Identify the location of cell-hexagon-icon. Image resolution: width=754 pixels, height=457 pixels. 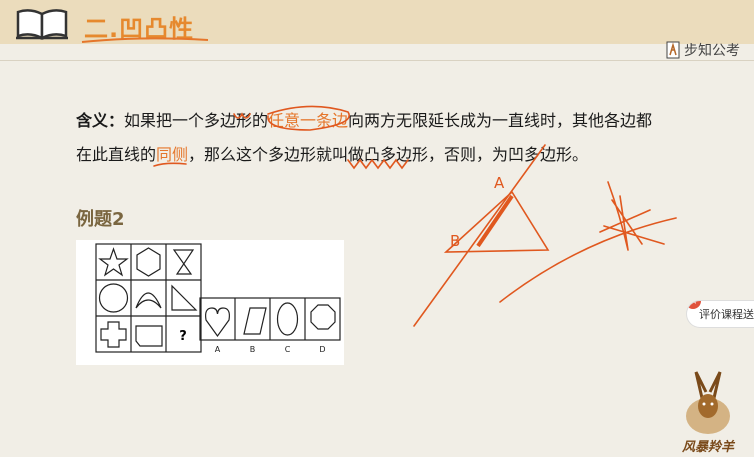
(148, 262).